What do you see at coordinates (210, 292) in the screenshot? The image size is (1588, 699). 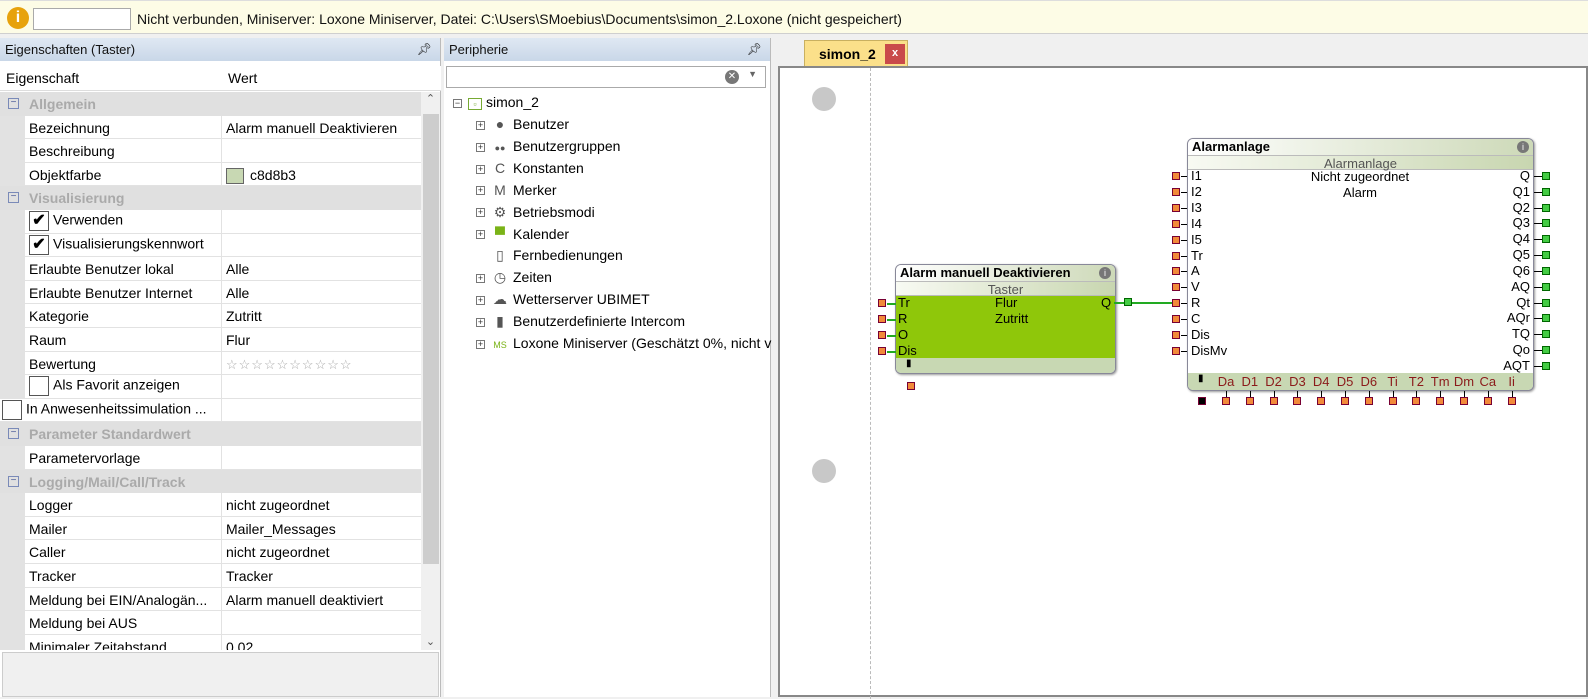 I see `property-row: Erlaubte Benutzer Internet Alle` at bounding box center [210, 292].